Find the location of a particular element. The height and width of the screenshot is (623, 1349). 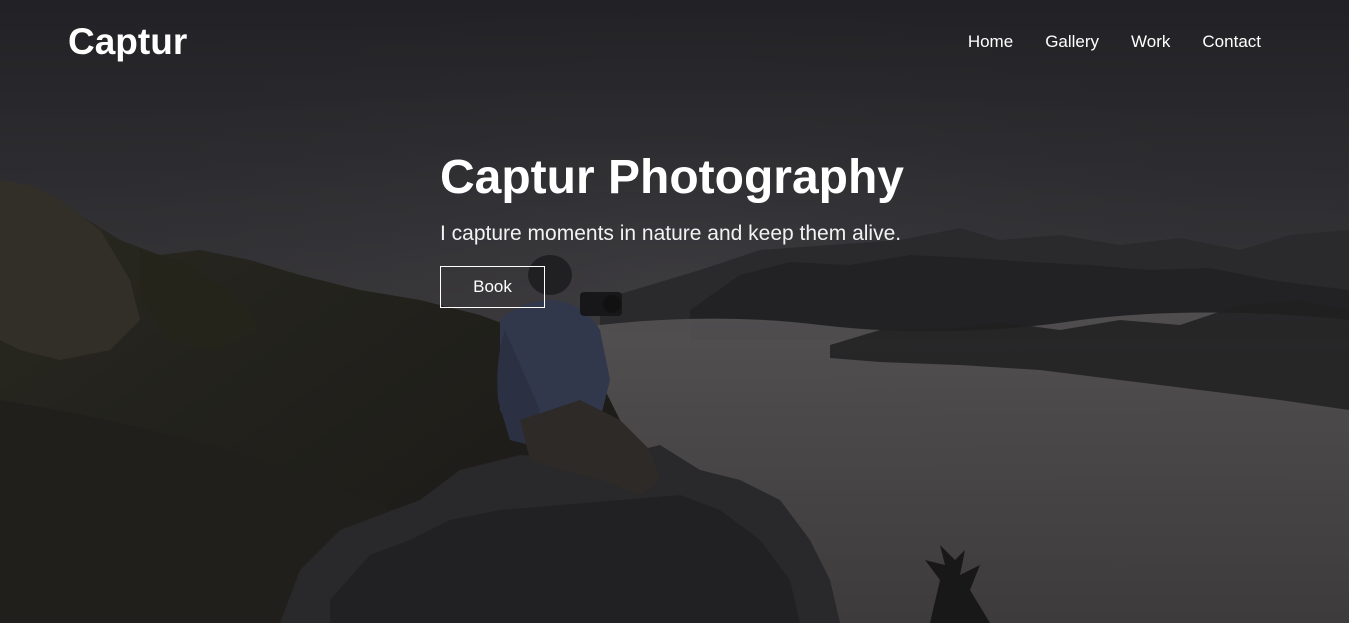

book-button: Book is located at coordinates (492, 287).